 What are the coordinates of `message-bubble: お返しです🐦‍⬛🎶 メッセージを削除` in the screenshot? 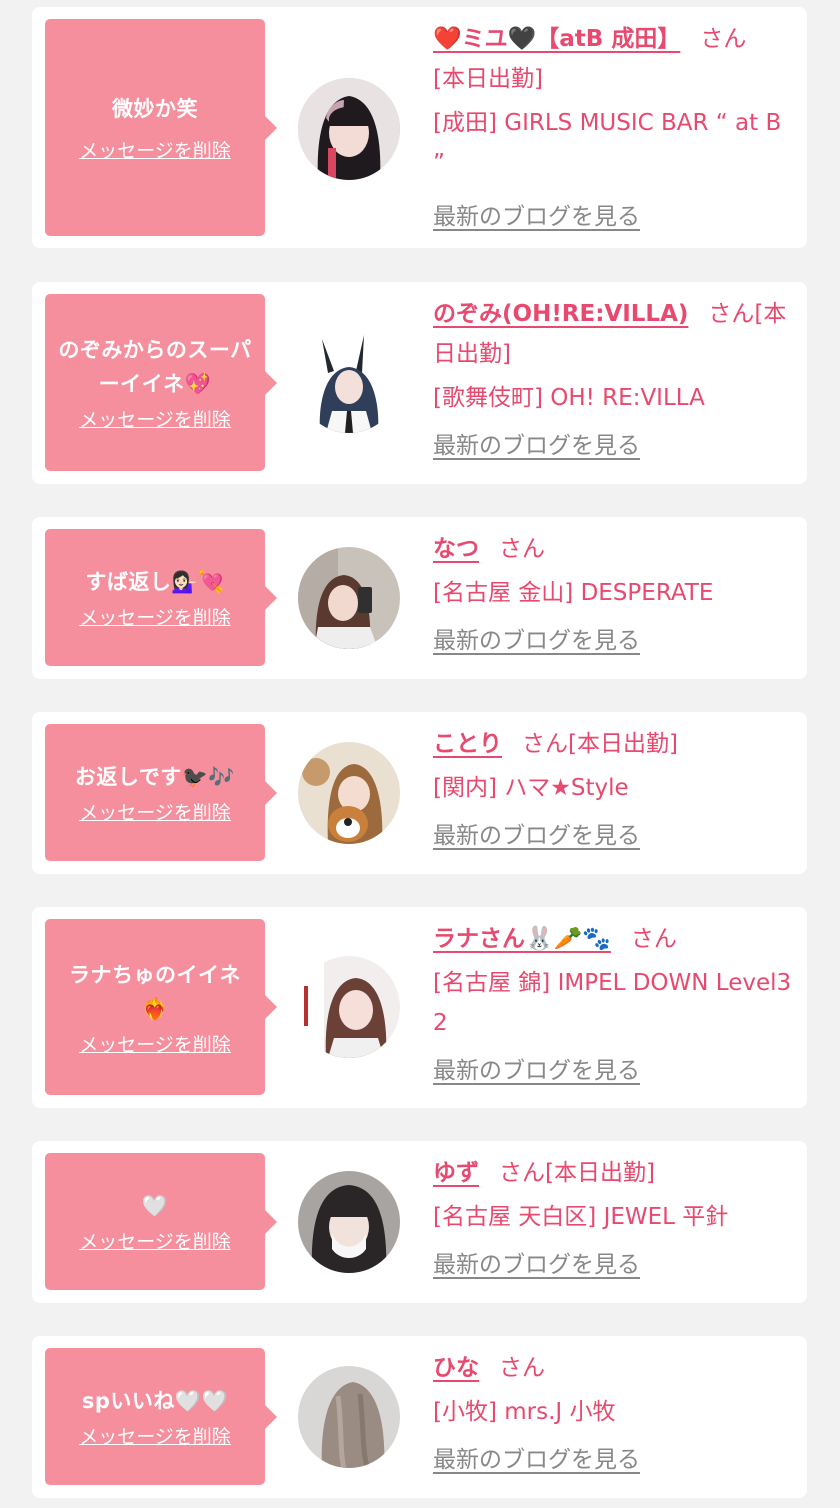 It's located at (161, 792).